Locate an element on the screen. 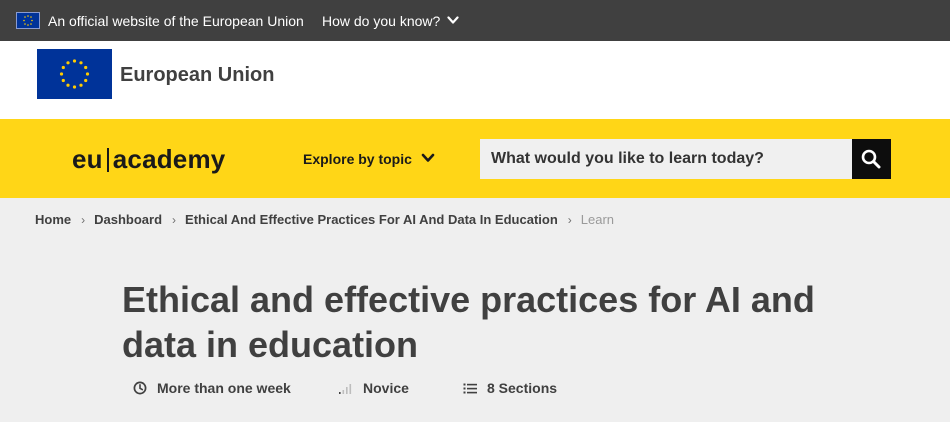 The image size is (950, 422). list-icon is located at coordinates (470, 388).